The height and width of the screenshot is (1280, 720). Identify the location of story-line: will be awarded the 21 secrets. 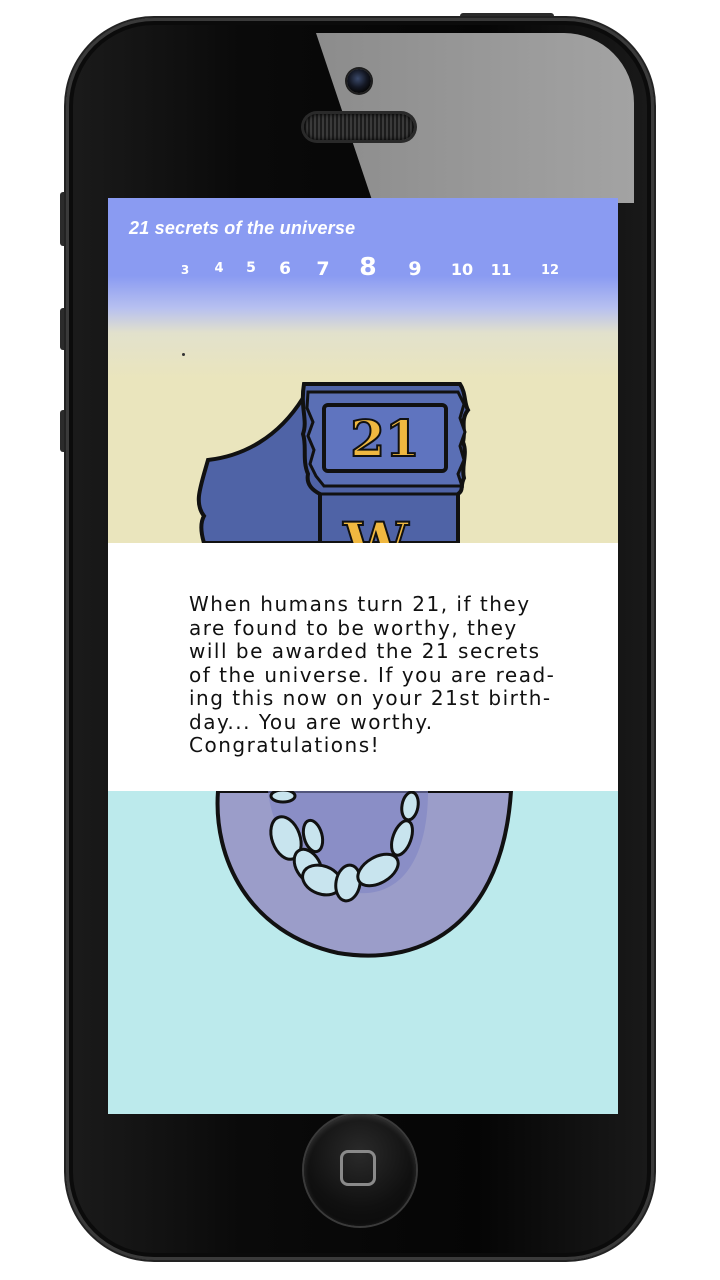
(365, 651).